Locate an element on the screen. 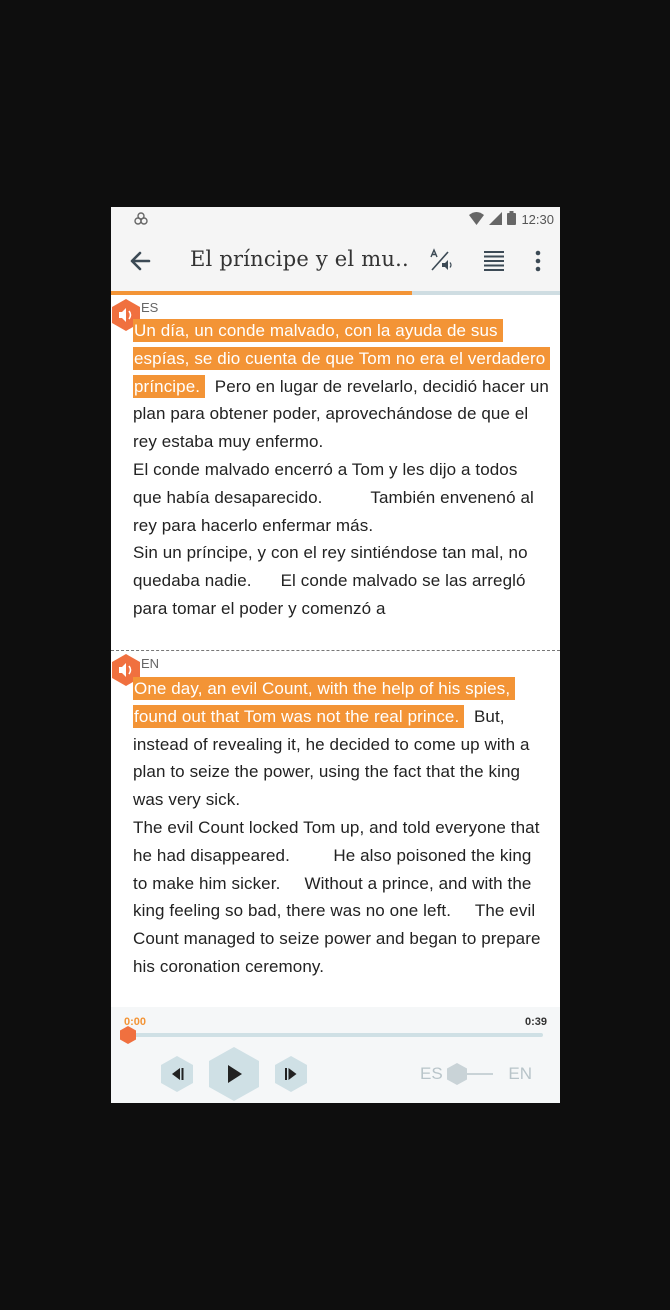 The image size is (670, 1310). audio-player: 0:00 0:39 ES EN is located at coordinates (335, 1055).